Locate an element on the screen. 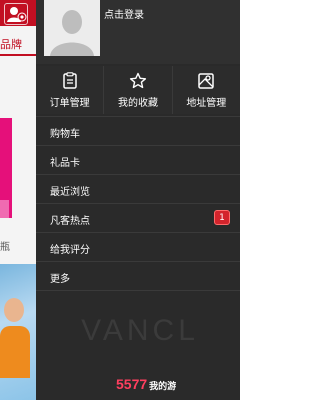 The width and height of the screenshot is (320, 400). user-icon is located at coordinates (16, 14).